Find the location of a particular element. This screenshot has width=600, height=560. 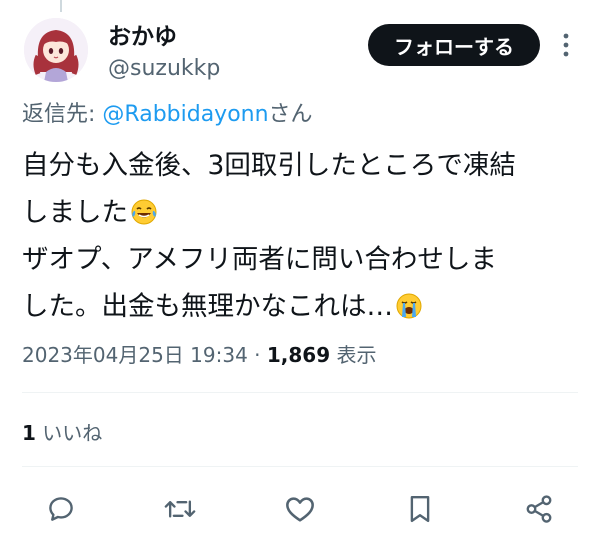

follow-button: フォローする is located at coordinates (454, 45).